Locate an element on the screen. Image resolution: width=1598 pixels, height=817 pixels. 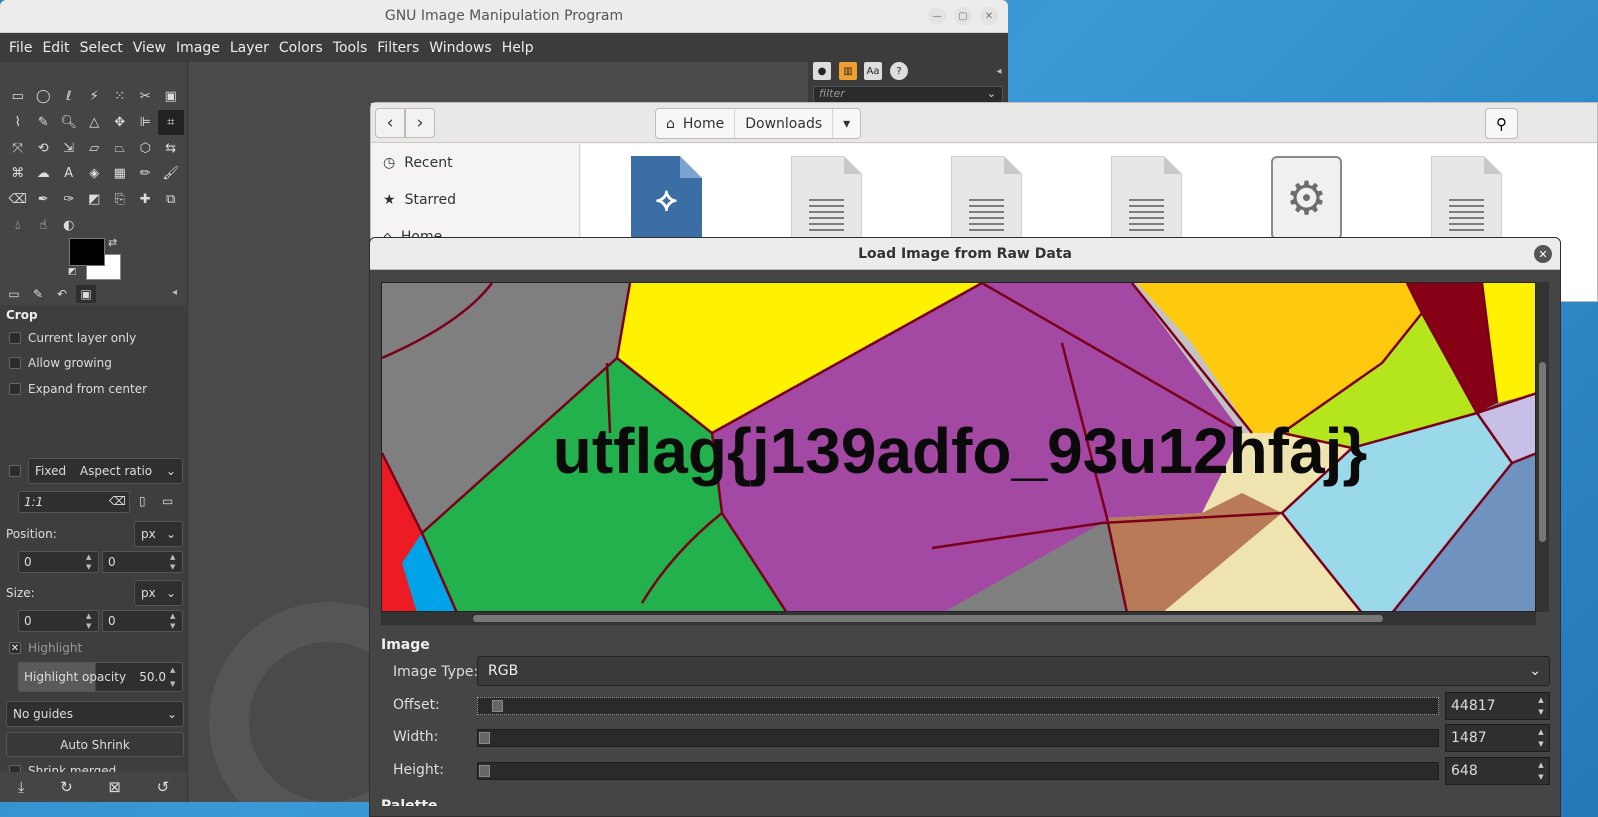
shear-icon: ▱ is located at coordinates (95, 148).